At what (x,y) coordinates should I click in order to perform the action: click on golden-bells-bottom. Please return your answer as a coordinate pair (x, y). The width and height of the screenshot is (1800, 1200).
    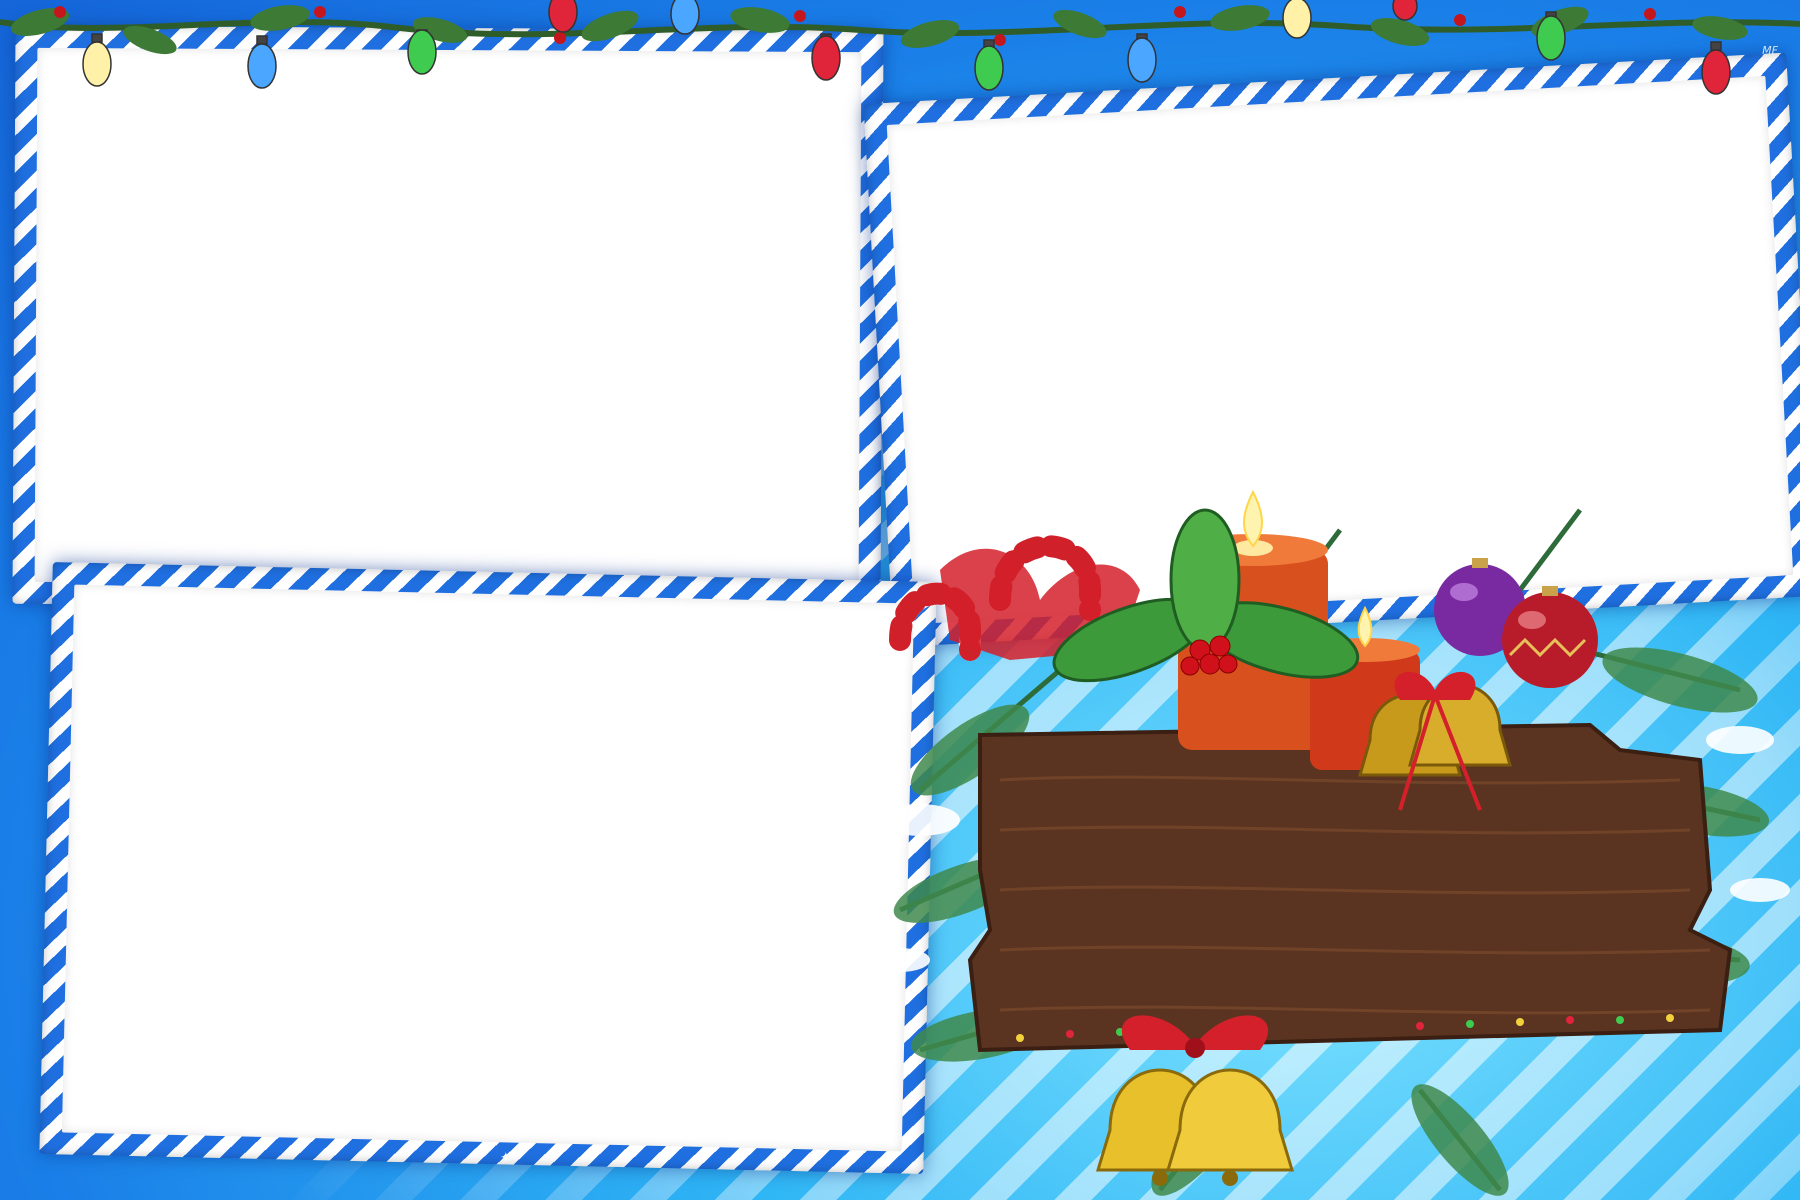
    Looking at the image, I should click on (1195, 1100).